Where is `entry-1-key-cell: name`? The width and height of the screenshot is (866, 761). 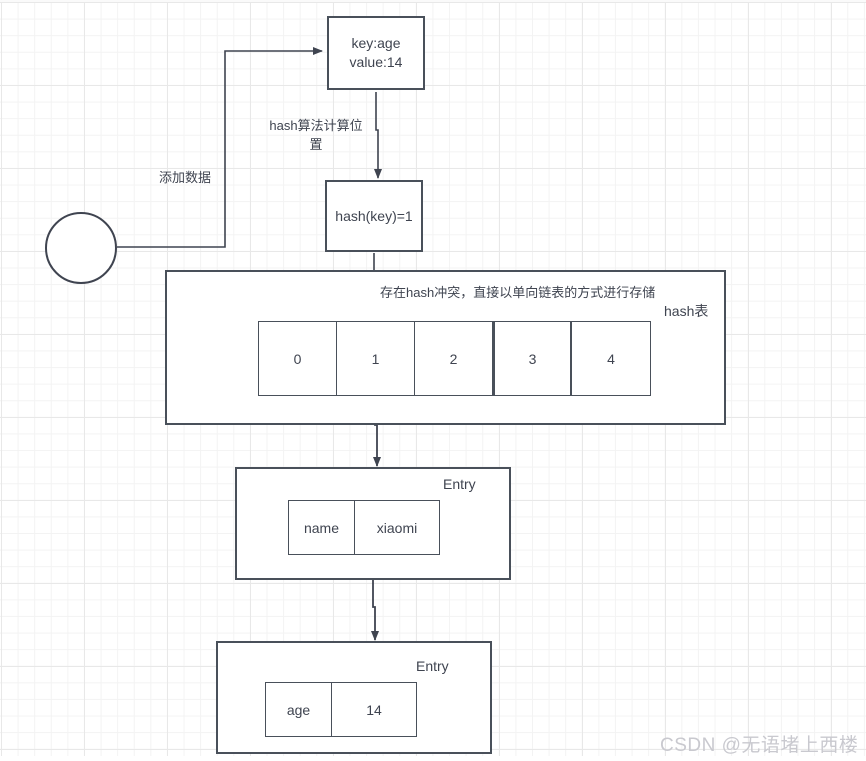 entry-1-key-cell: name is located at coordinates (321, 527).